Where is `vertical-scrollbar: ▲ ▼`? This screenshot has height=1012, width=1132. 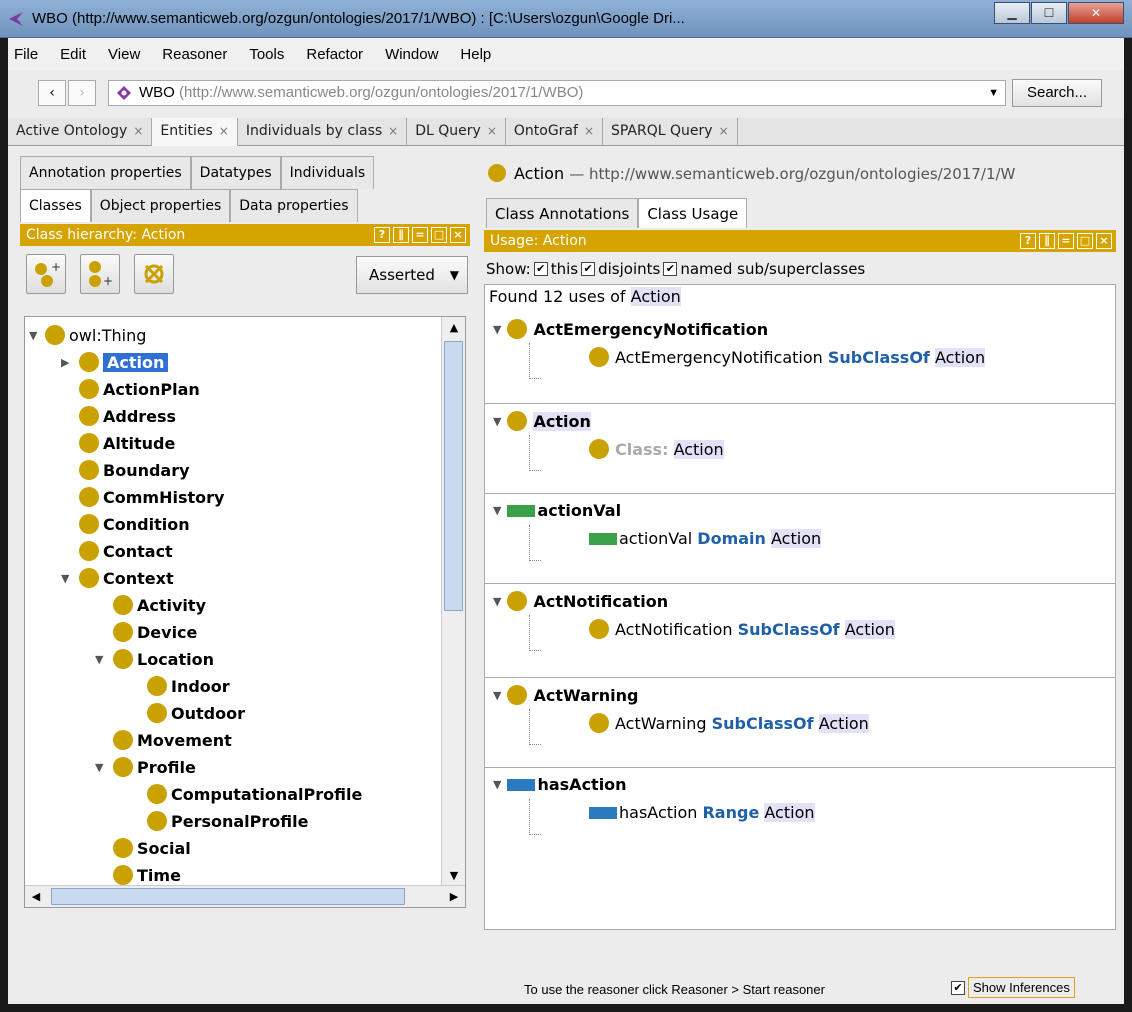 vertical-scrollbar: ▲ ▼ is located at coordinates (453, 602).